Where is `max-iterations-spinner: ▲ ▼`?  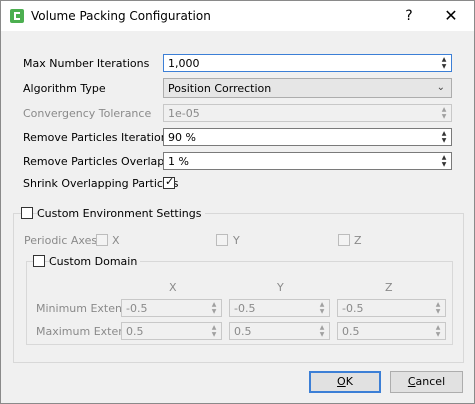 max-iterations-spinner: ▲ ▼ is located at coordinates (444, 63).